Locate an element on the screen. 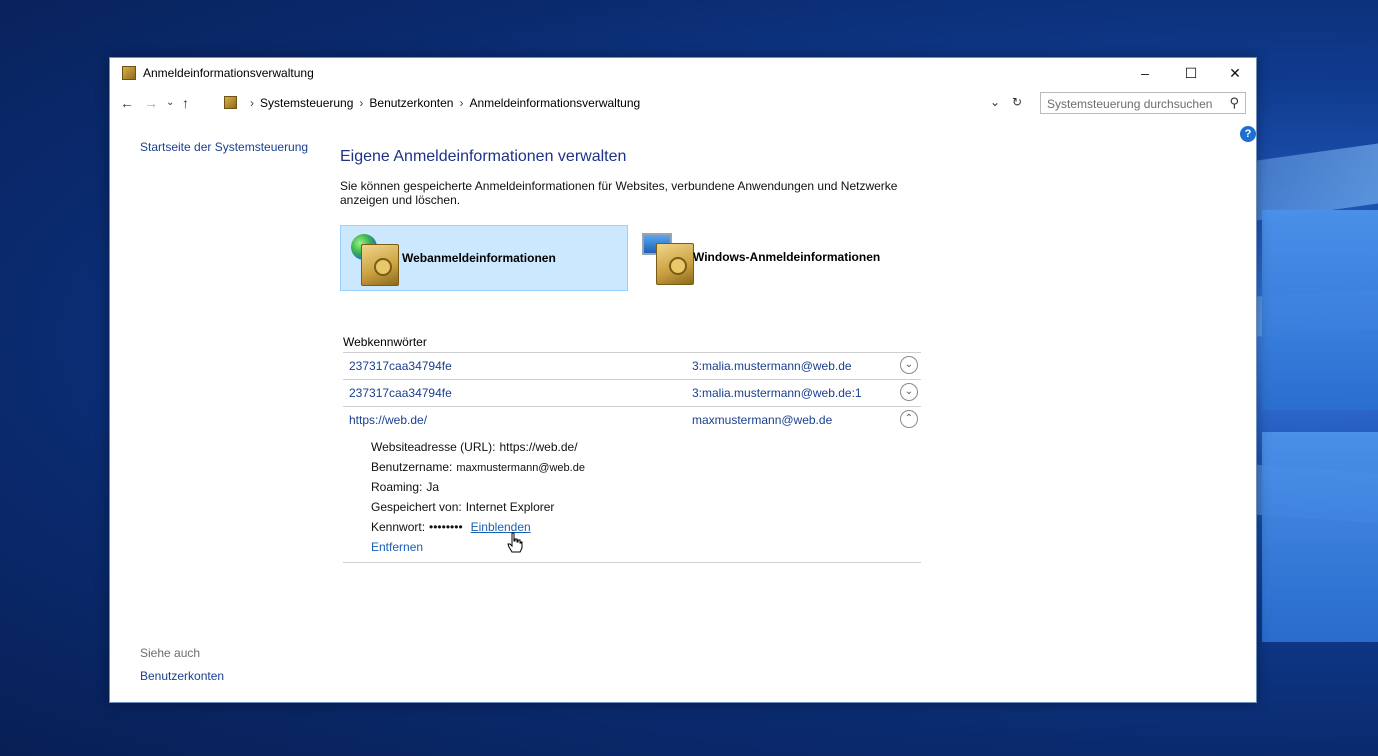 This screenshot has width=1378, height=756. detail-roaming: Roaming: Ja is located at coordinates (405, 487).